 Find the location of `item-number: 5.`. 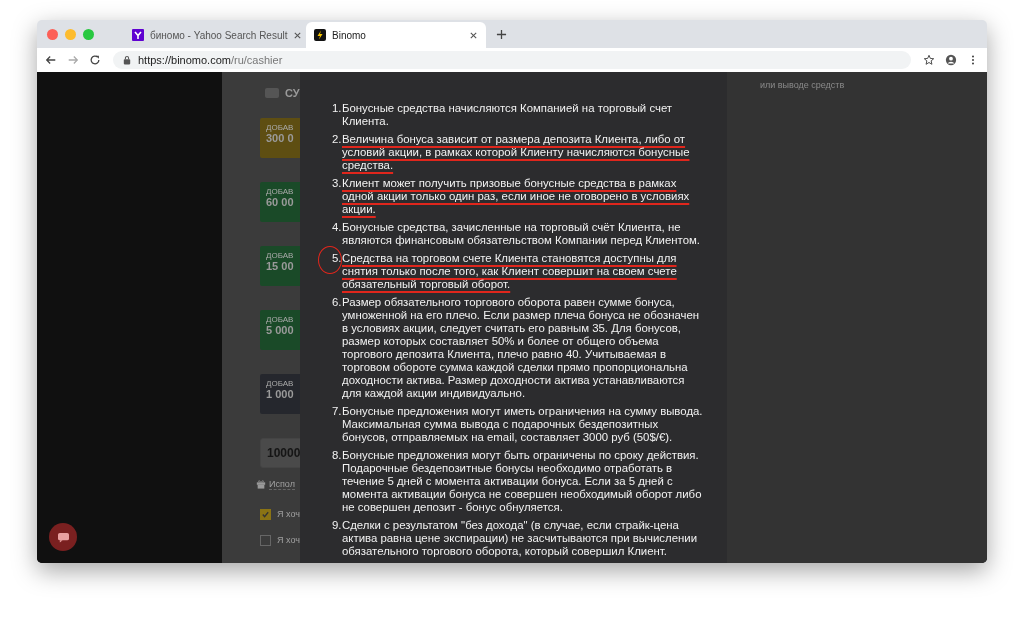

item-number: 5. is located at coordinates (337, 259).